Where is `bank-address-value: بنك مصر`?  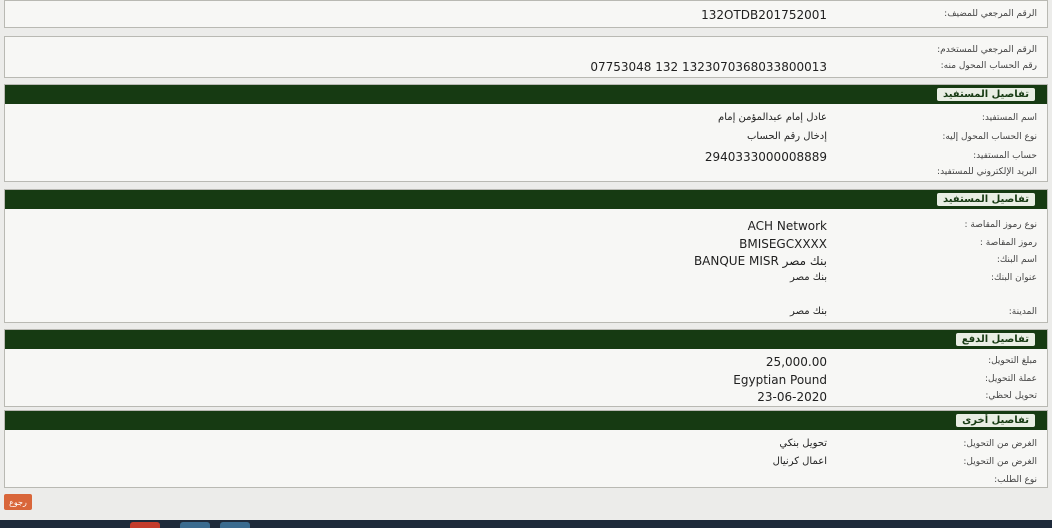 bank-address-value: بنك مصر is located at coordinates (808, 277).